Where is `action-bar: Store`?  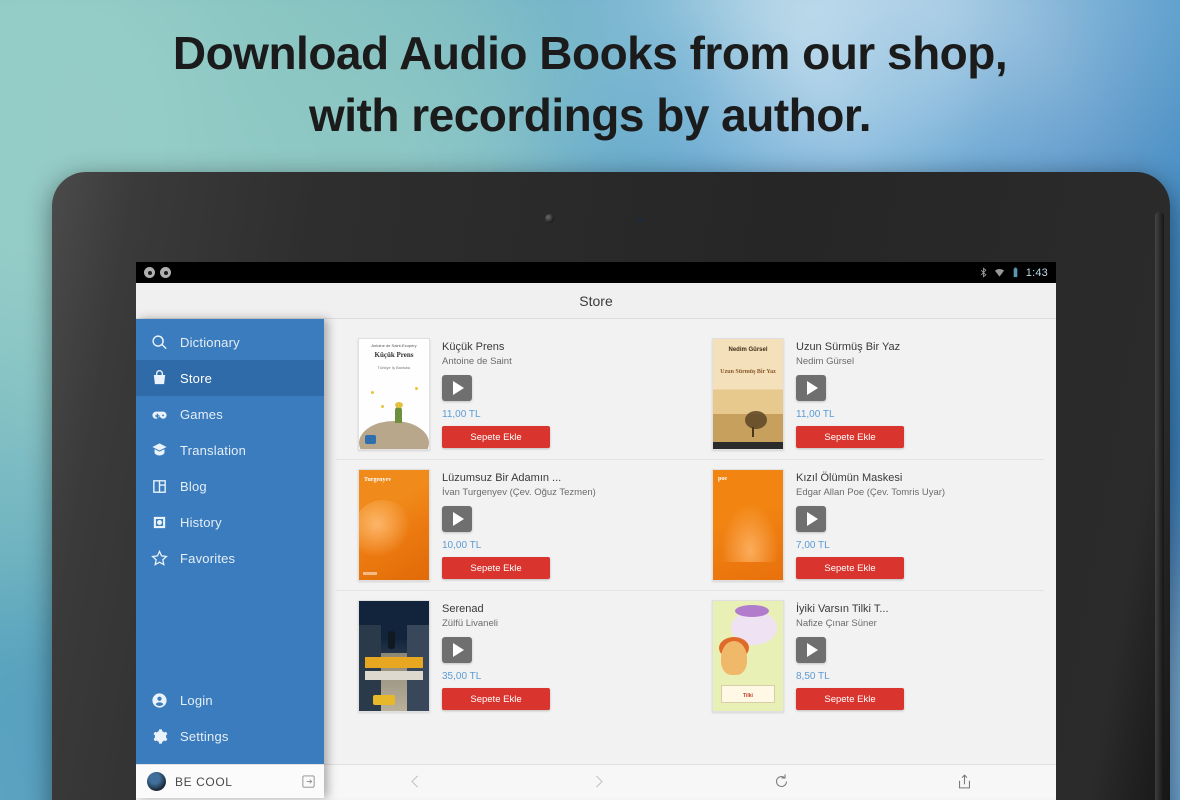 action-bar: Store is located at coordinates (596, 301).